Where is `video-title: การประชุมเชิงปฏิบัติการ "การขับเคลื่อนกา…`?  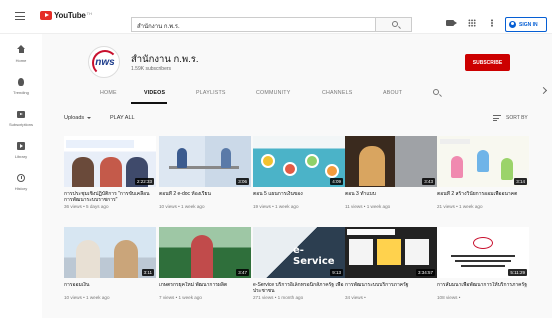
video-title: การประชุมเชิงปฏิบัติการ "การขับเคลื่อนกา… is located at coordinates (110, 197).